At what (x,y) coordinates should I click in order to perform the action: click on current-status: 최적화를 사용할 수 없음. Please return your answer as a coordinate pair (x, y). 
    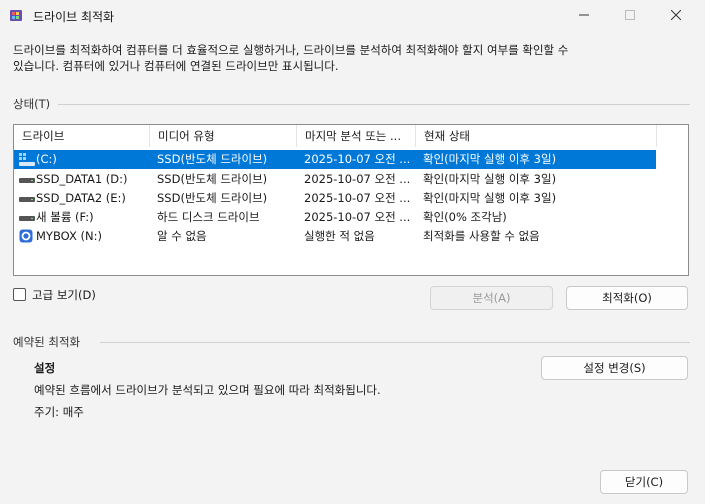
    Looking at the image, I should click on (481, 236).